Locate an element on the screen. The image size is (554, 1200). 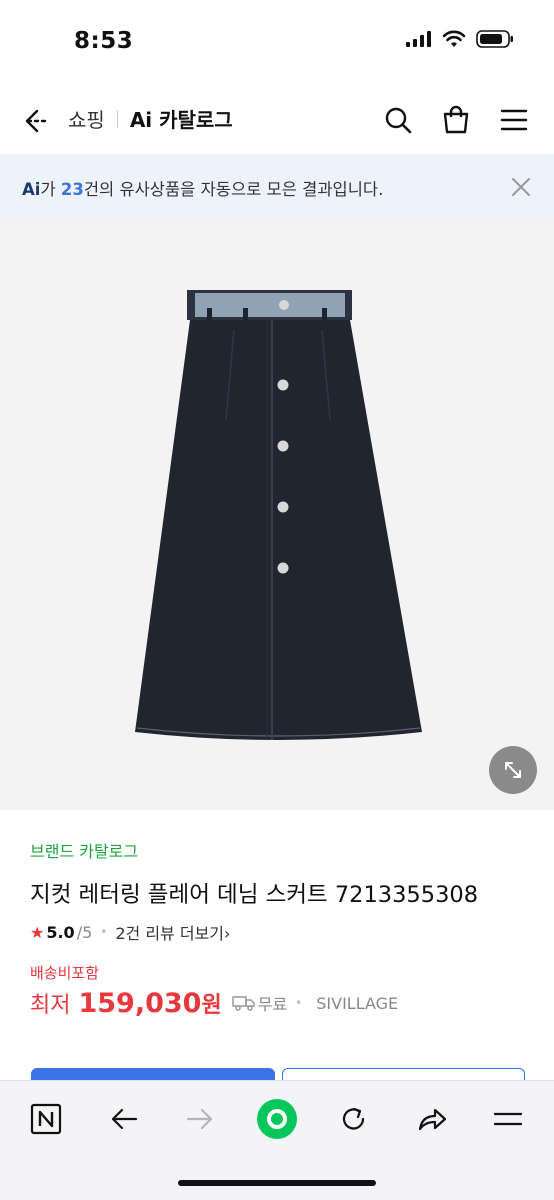
close-icon is located at coordinates (521, 187).